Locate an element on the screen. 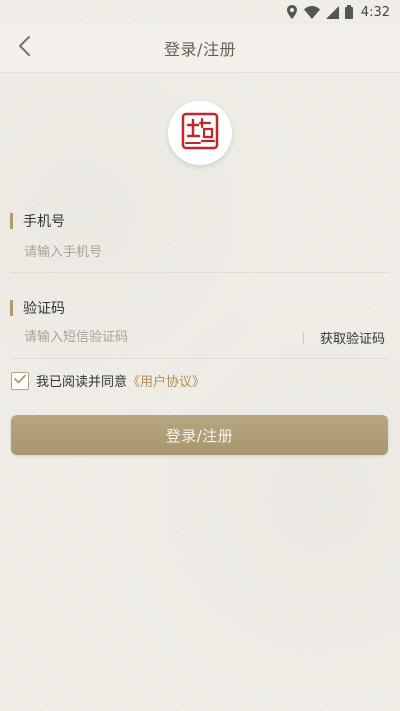 The image size is (400, 711). battery-icon is located at coordinates (348, 12).